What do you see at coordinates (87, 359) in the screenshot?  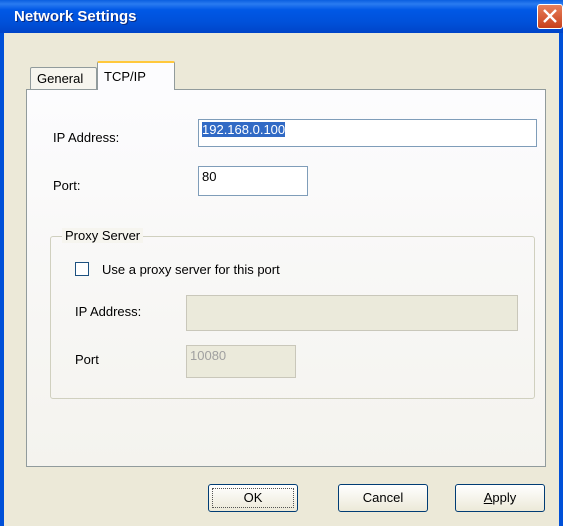 I see `proxy-port-label: Port` at bounding box center [87, 359].